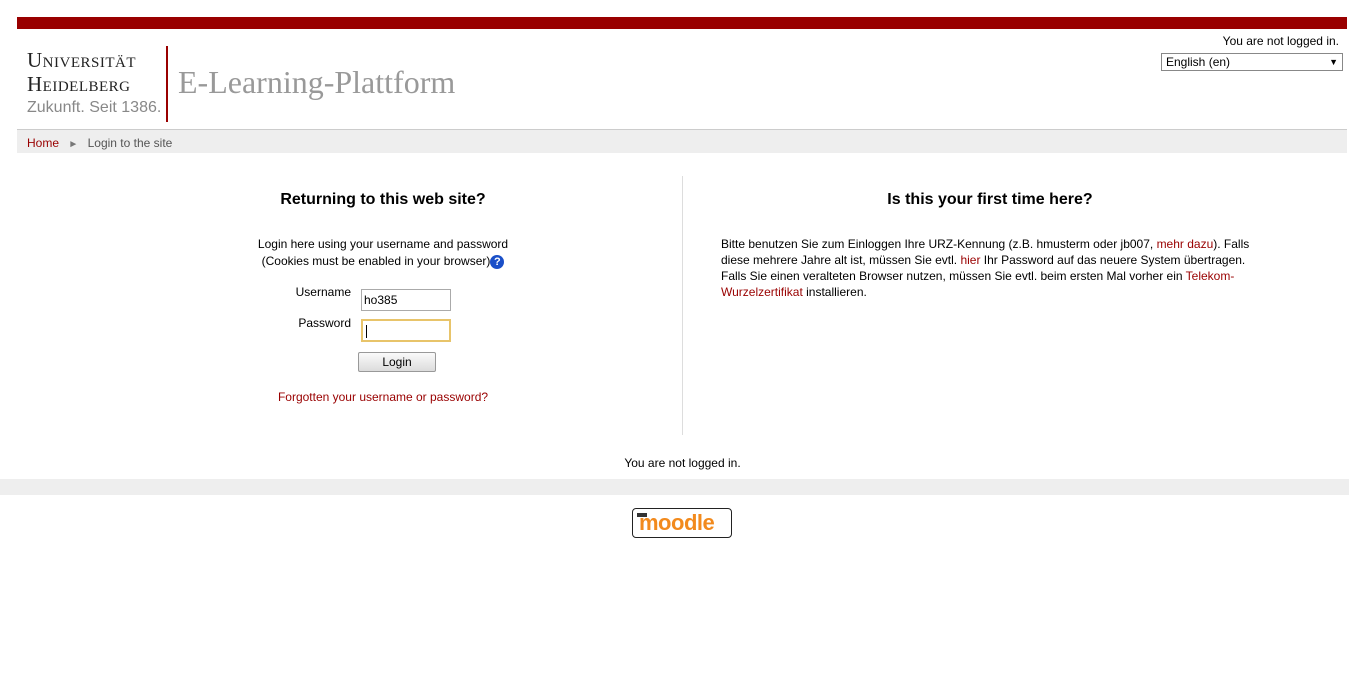 This screenshot has width=1349, height=689. Describe the element at coordinates (317, 82) in the screenshot. I see `site-title: E-Learning-Plattform` at that location.